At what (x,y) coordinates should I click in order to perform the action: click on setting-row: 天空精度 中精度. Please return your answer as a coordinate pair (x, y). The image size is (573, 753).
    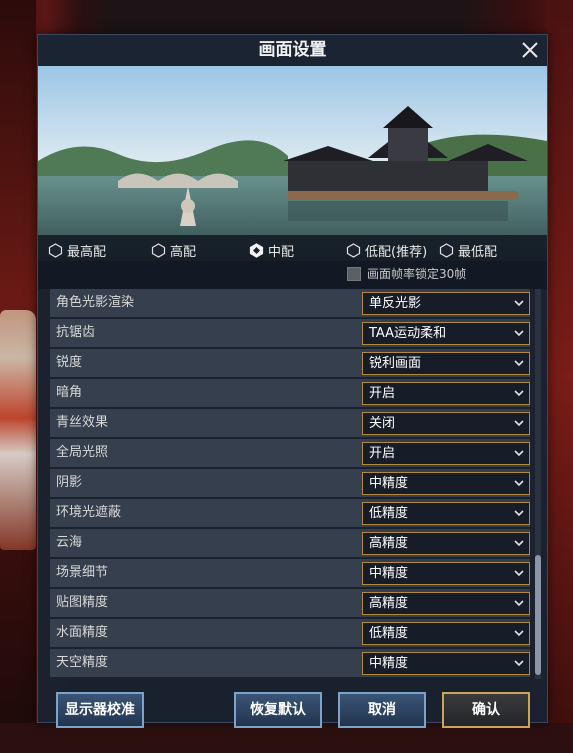
    Looking at the image, I should click on (290, 664).